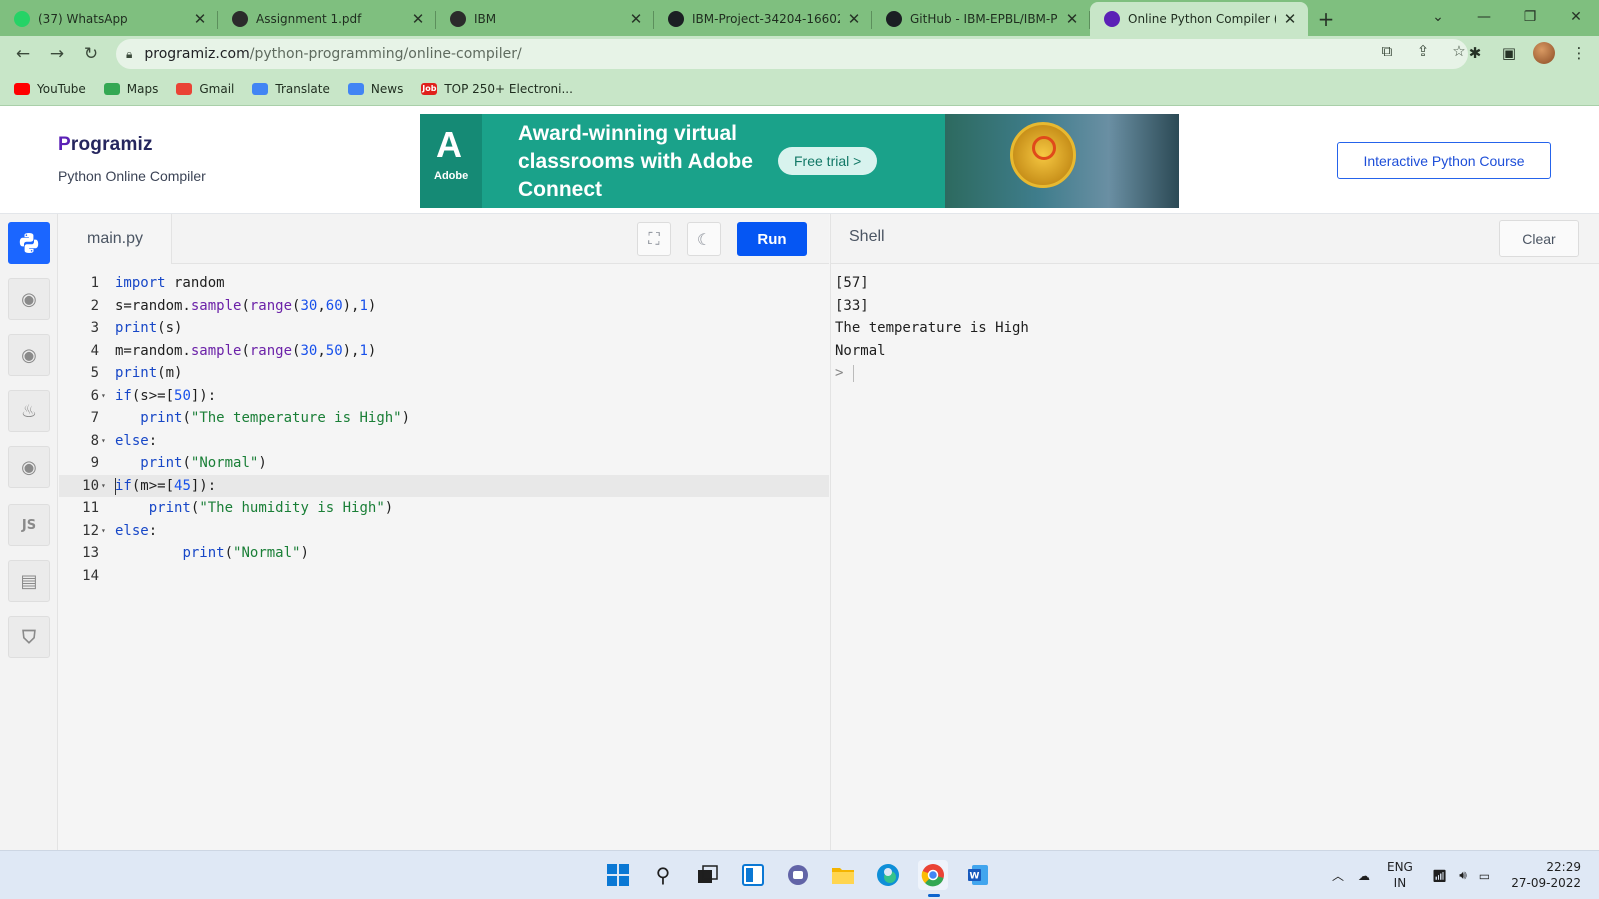 Image resolution: width=1599 pixels, height=899 pixels. I want to click on clear-button: Clear, so click(1539, 238).